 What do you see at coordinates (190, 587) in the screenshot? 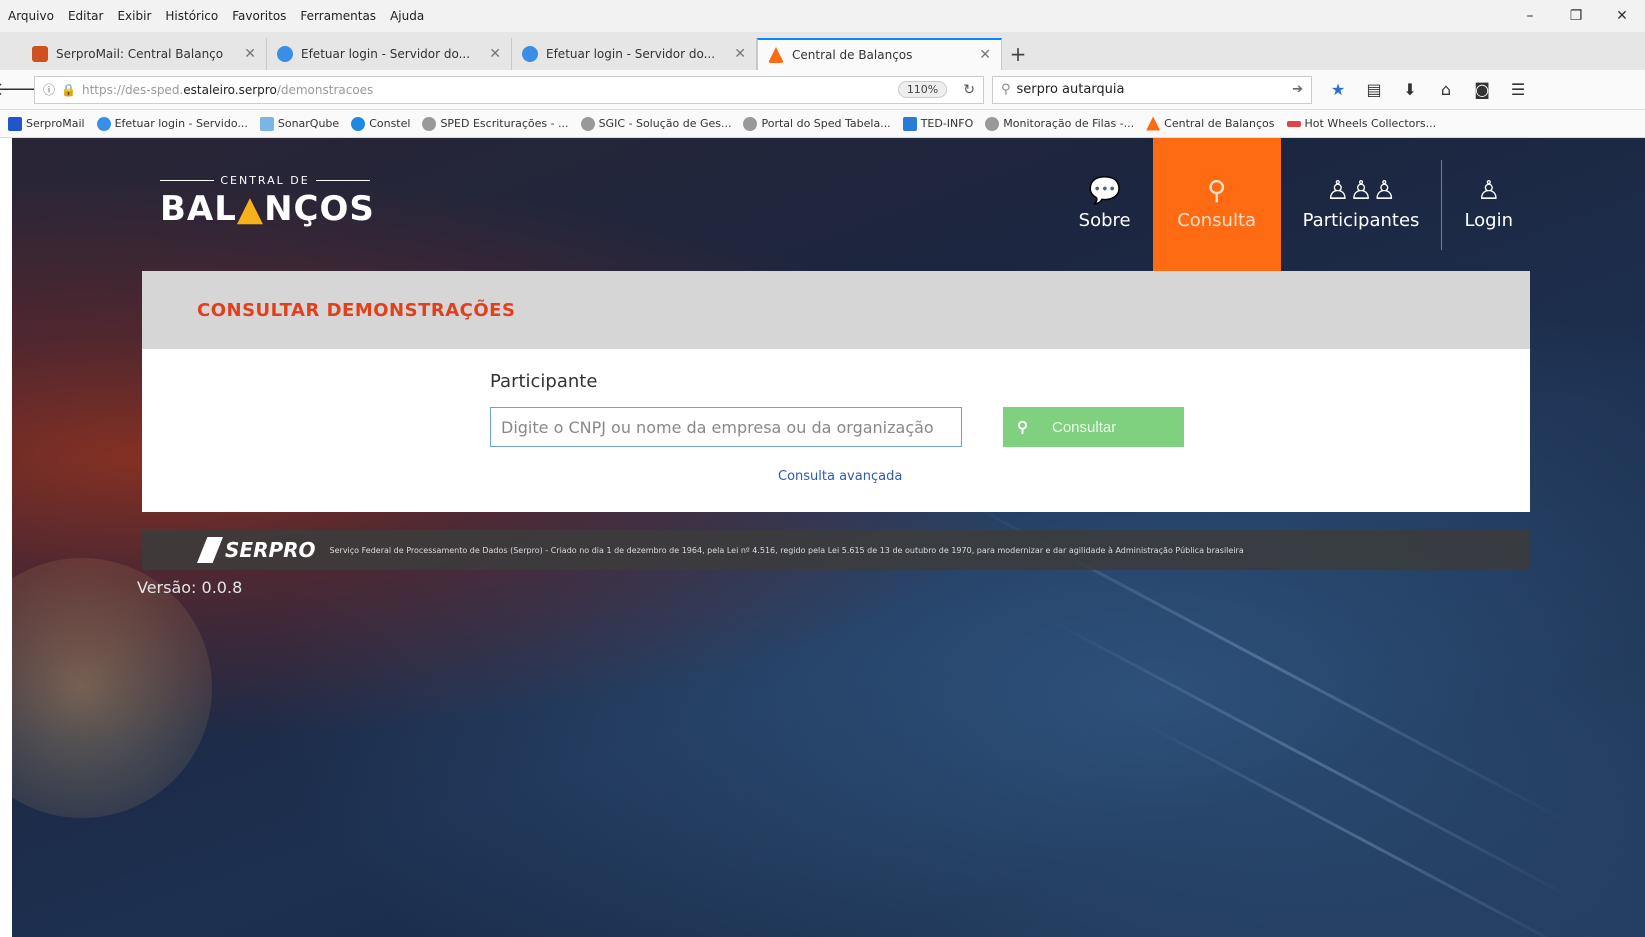
I see `version-label: Versão: 0.0.8` at bounding box center [190, 587].